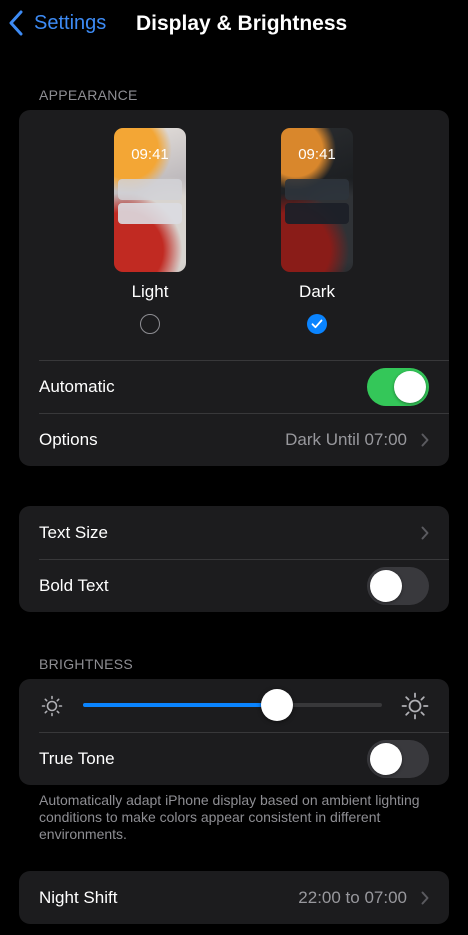 The image size is (468, 935). Describe the element at coordinates (77, 386) in the screenshot. I see `automatic-label: Automatic` at that location.